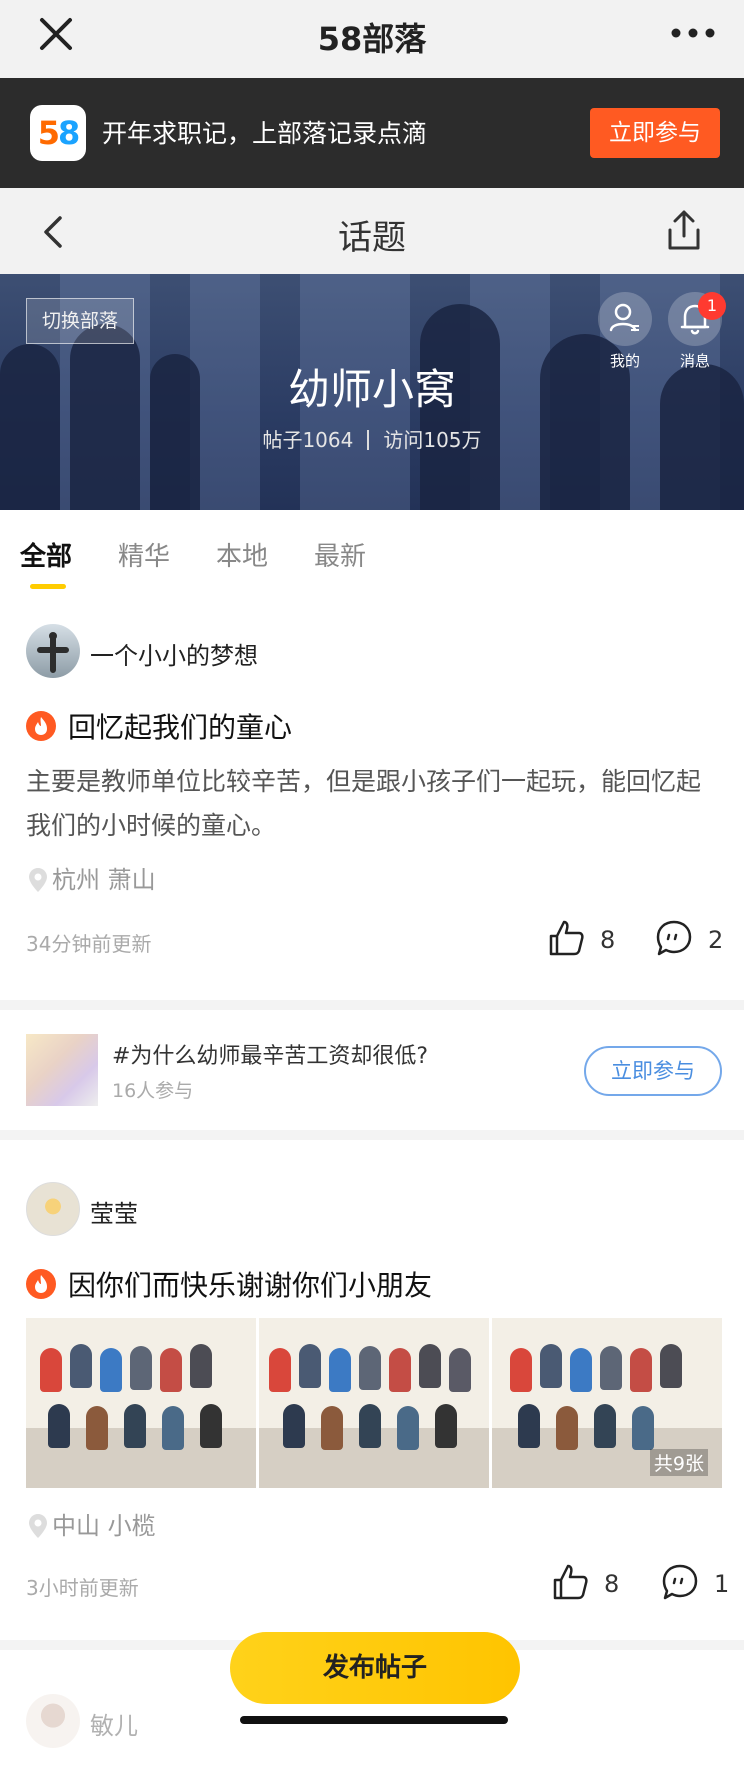 The width and height of the screenshot is (744, 1792). Describe the element at coordinates (694, 361) in the screenshot. I see `messages-label: 消息` at that location.